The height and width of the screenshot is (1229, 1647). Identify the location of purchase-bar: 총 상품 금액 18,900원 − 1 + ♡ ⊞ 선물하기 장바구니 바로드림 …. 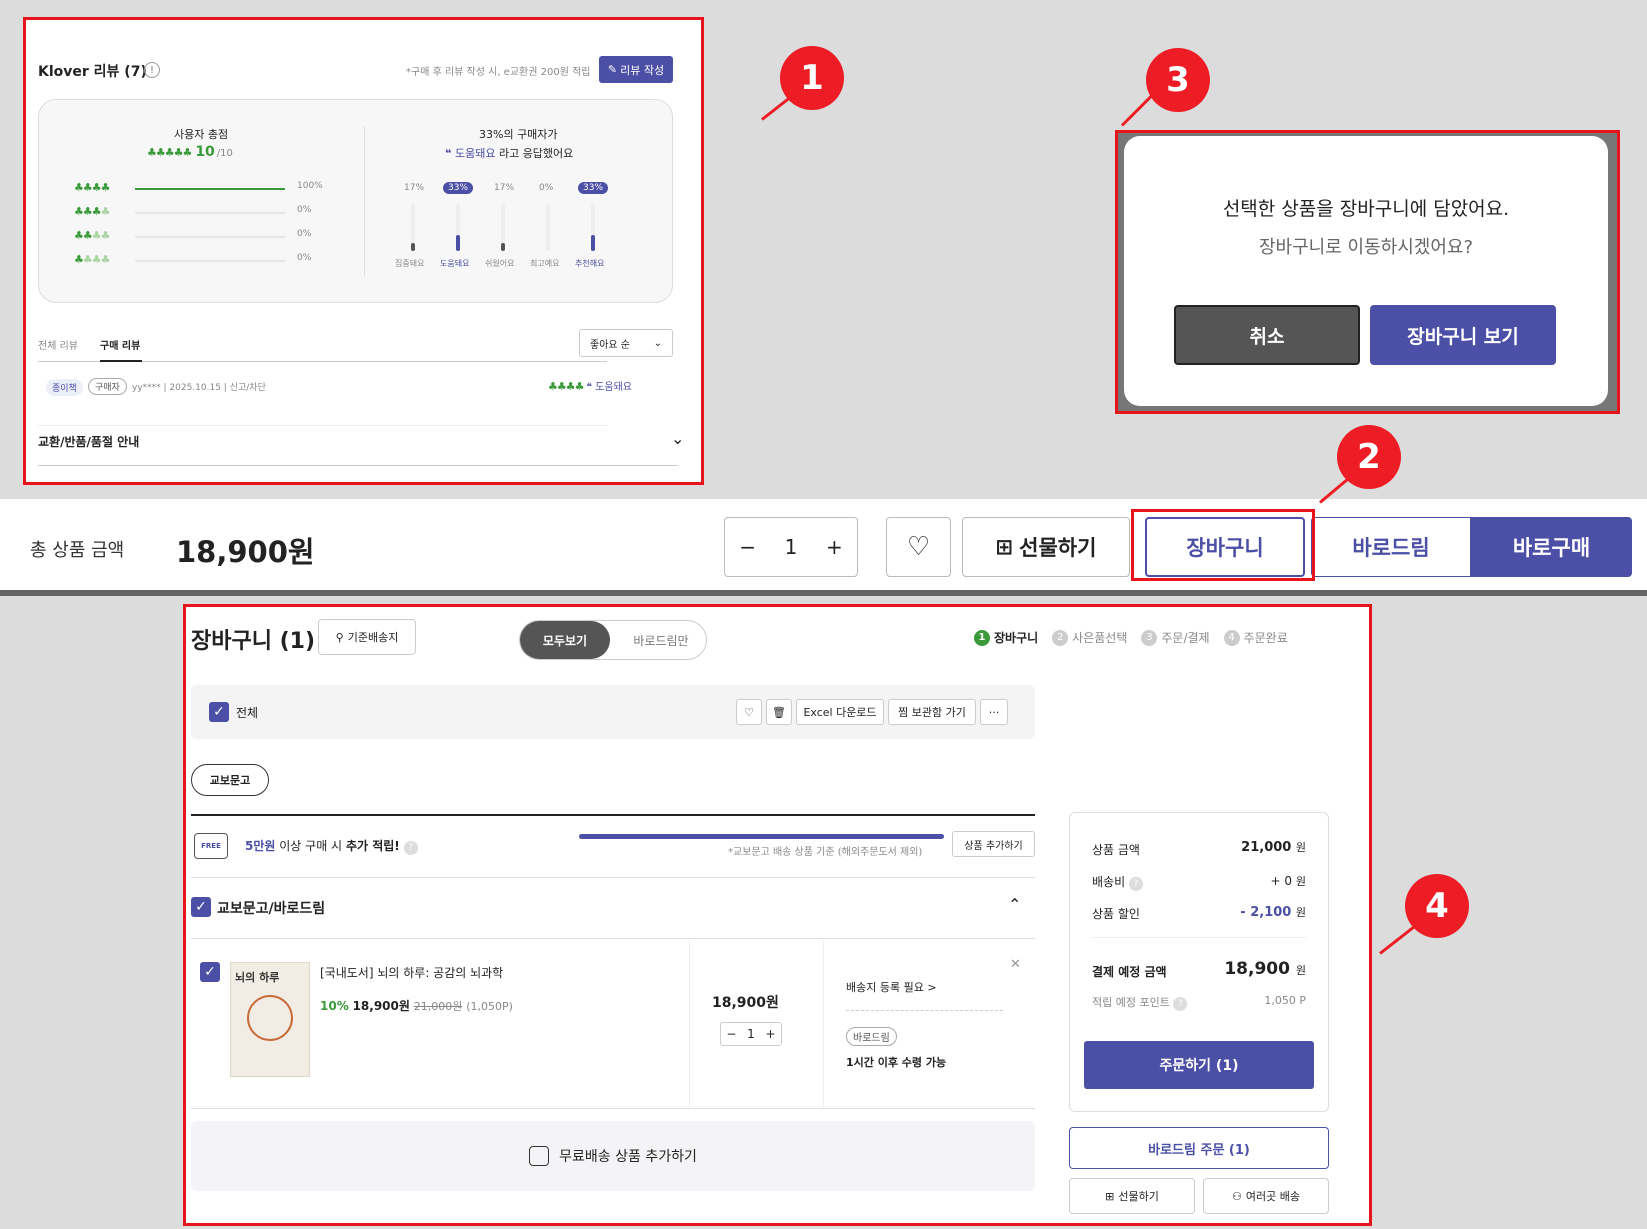
(823, 547).